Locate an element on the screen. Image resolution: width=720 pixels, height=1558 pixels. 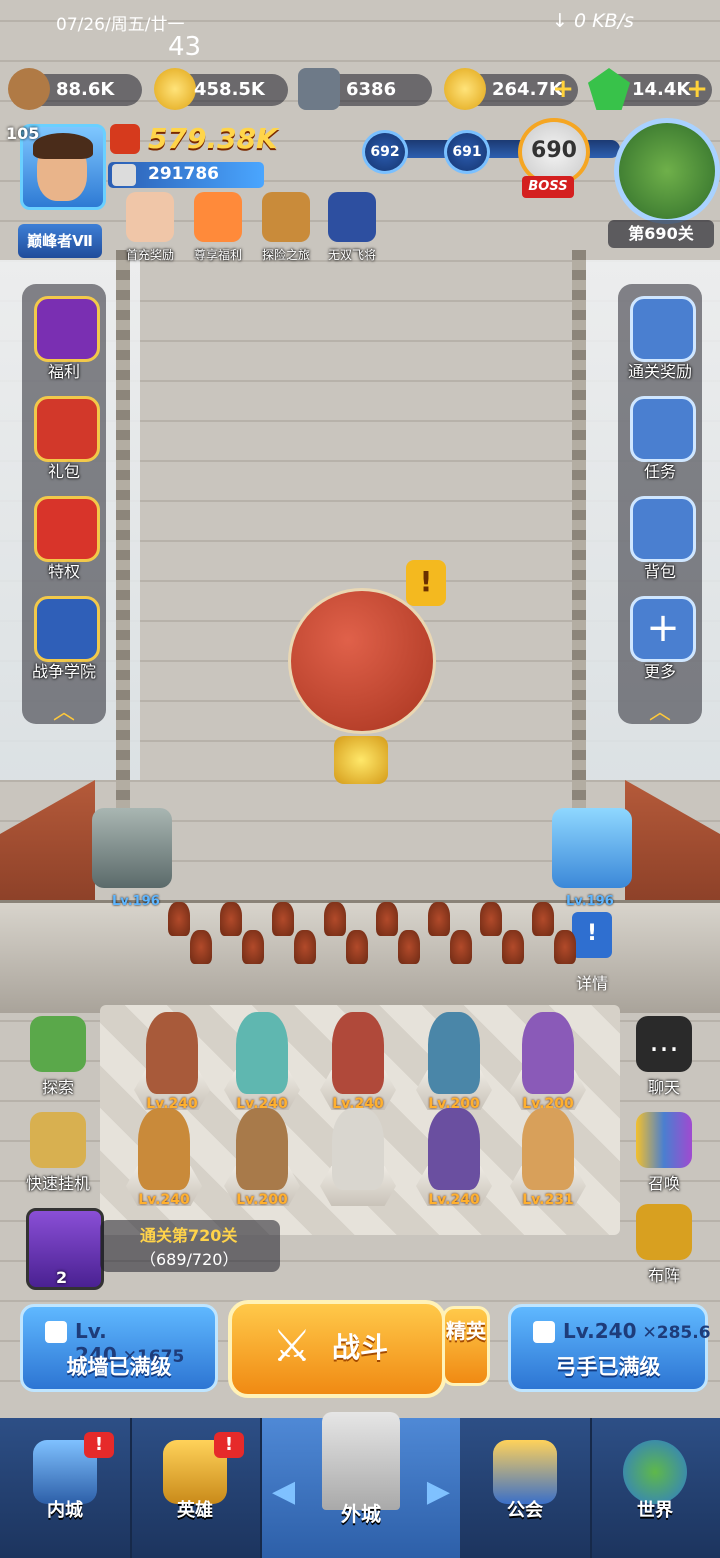
chain-right is located at coordinates (579, 530).